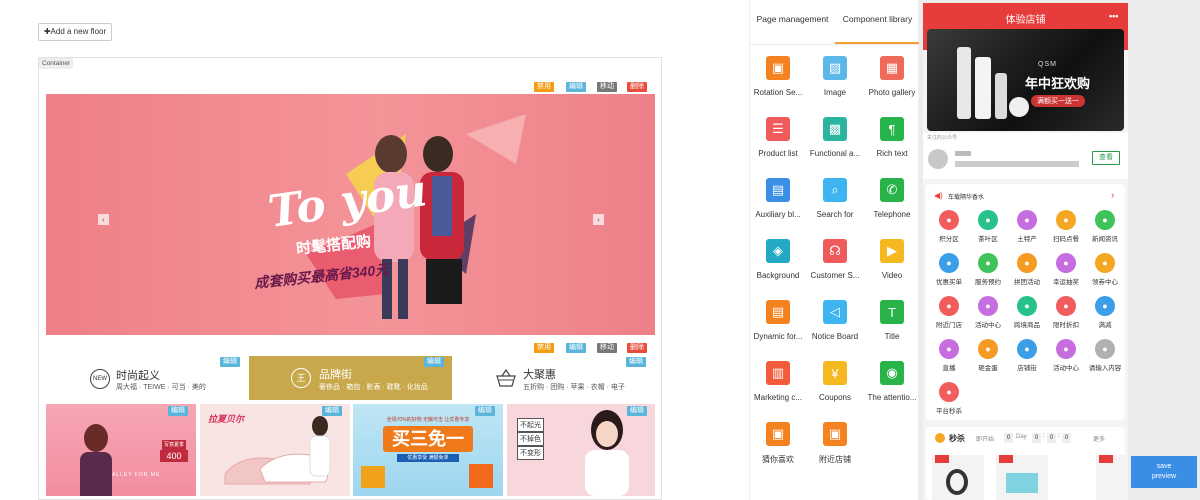 This screenshot has width=1200, height=500. I want to click on component-label: Photo gallery, so click(892, 92).